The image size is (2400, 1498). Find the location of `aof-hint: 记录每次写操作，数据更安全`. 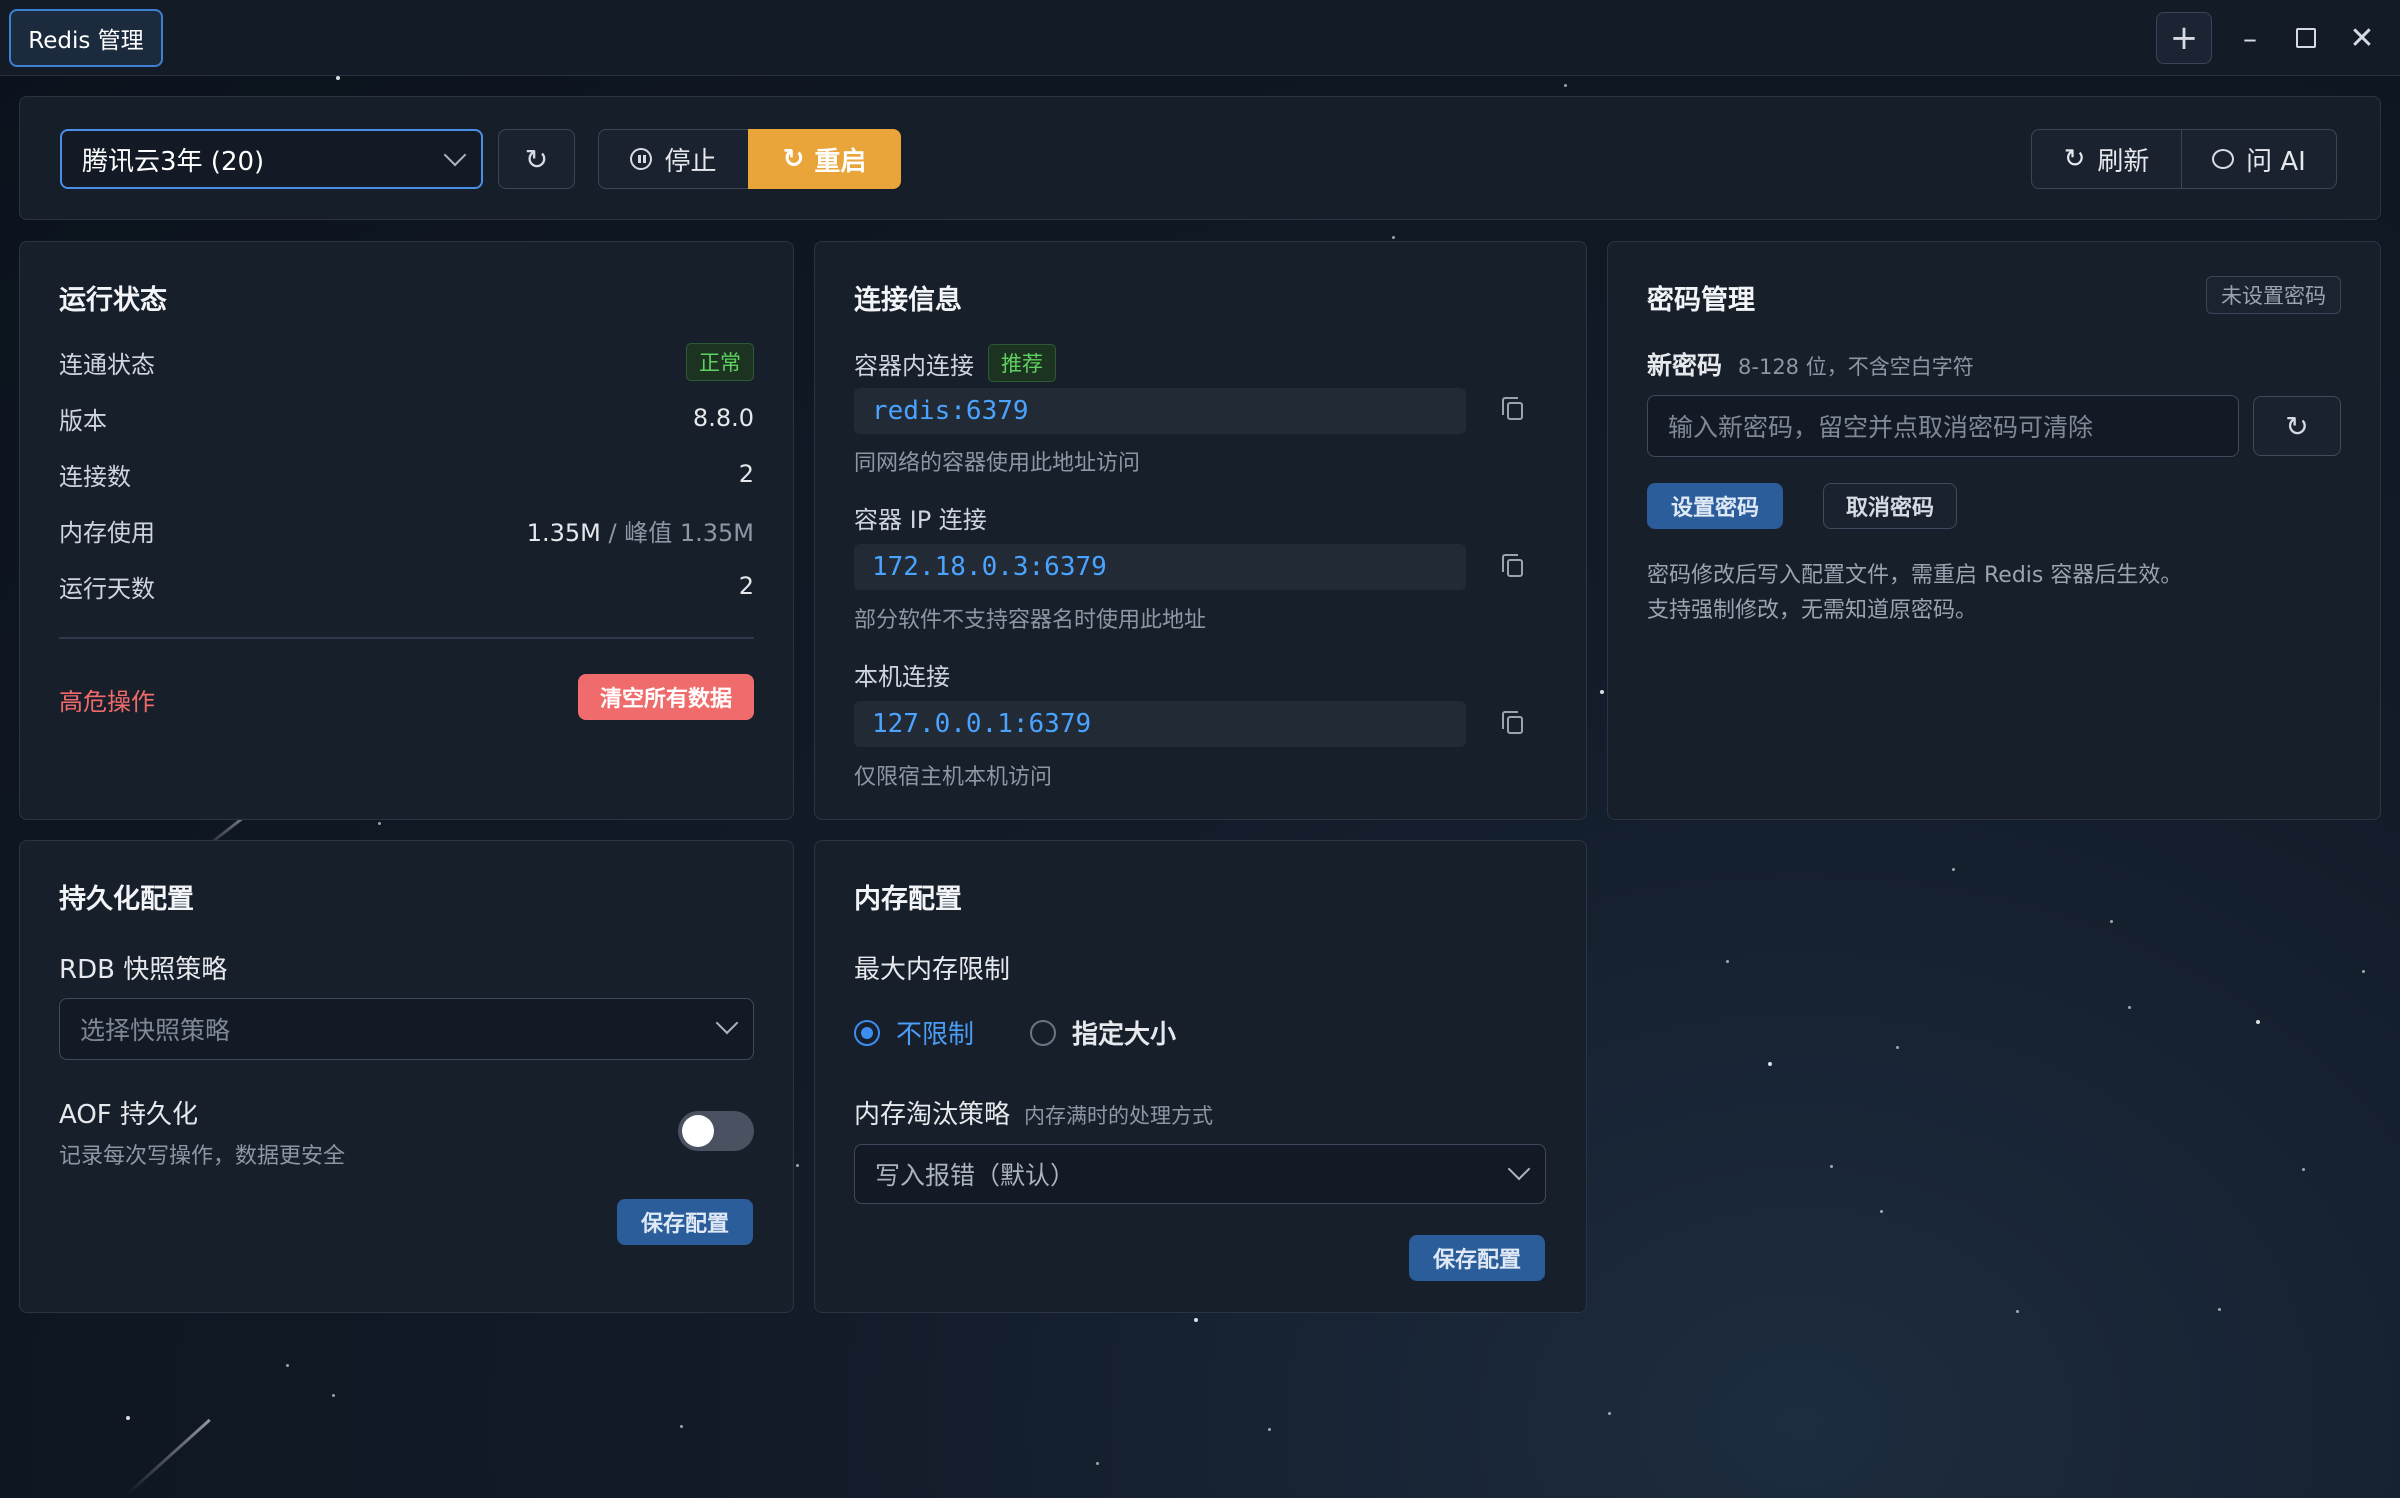

aof-hint: 记录每次写操作，数据更安全 is located at coordinates (202, 1156).